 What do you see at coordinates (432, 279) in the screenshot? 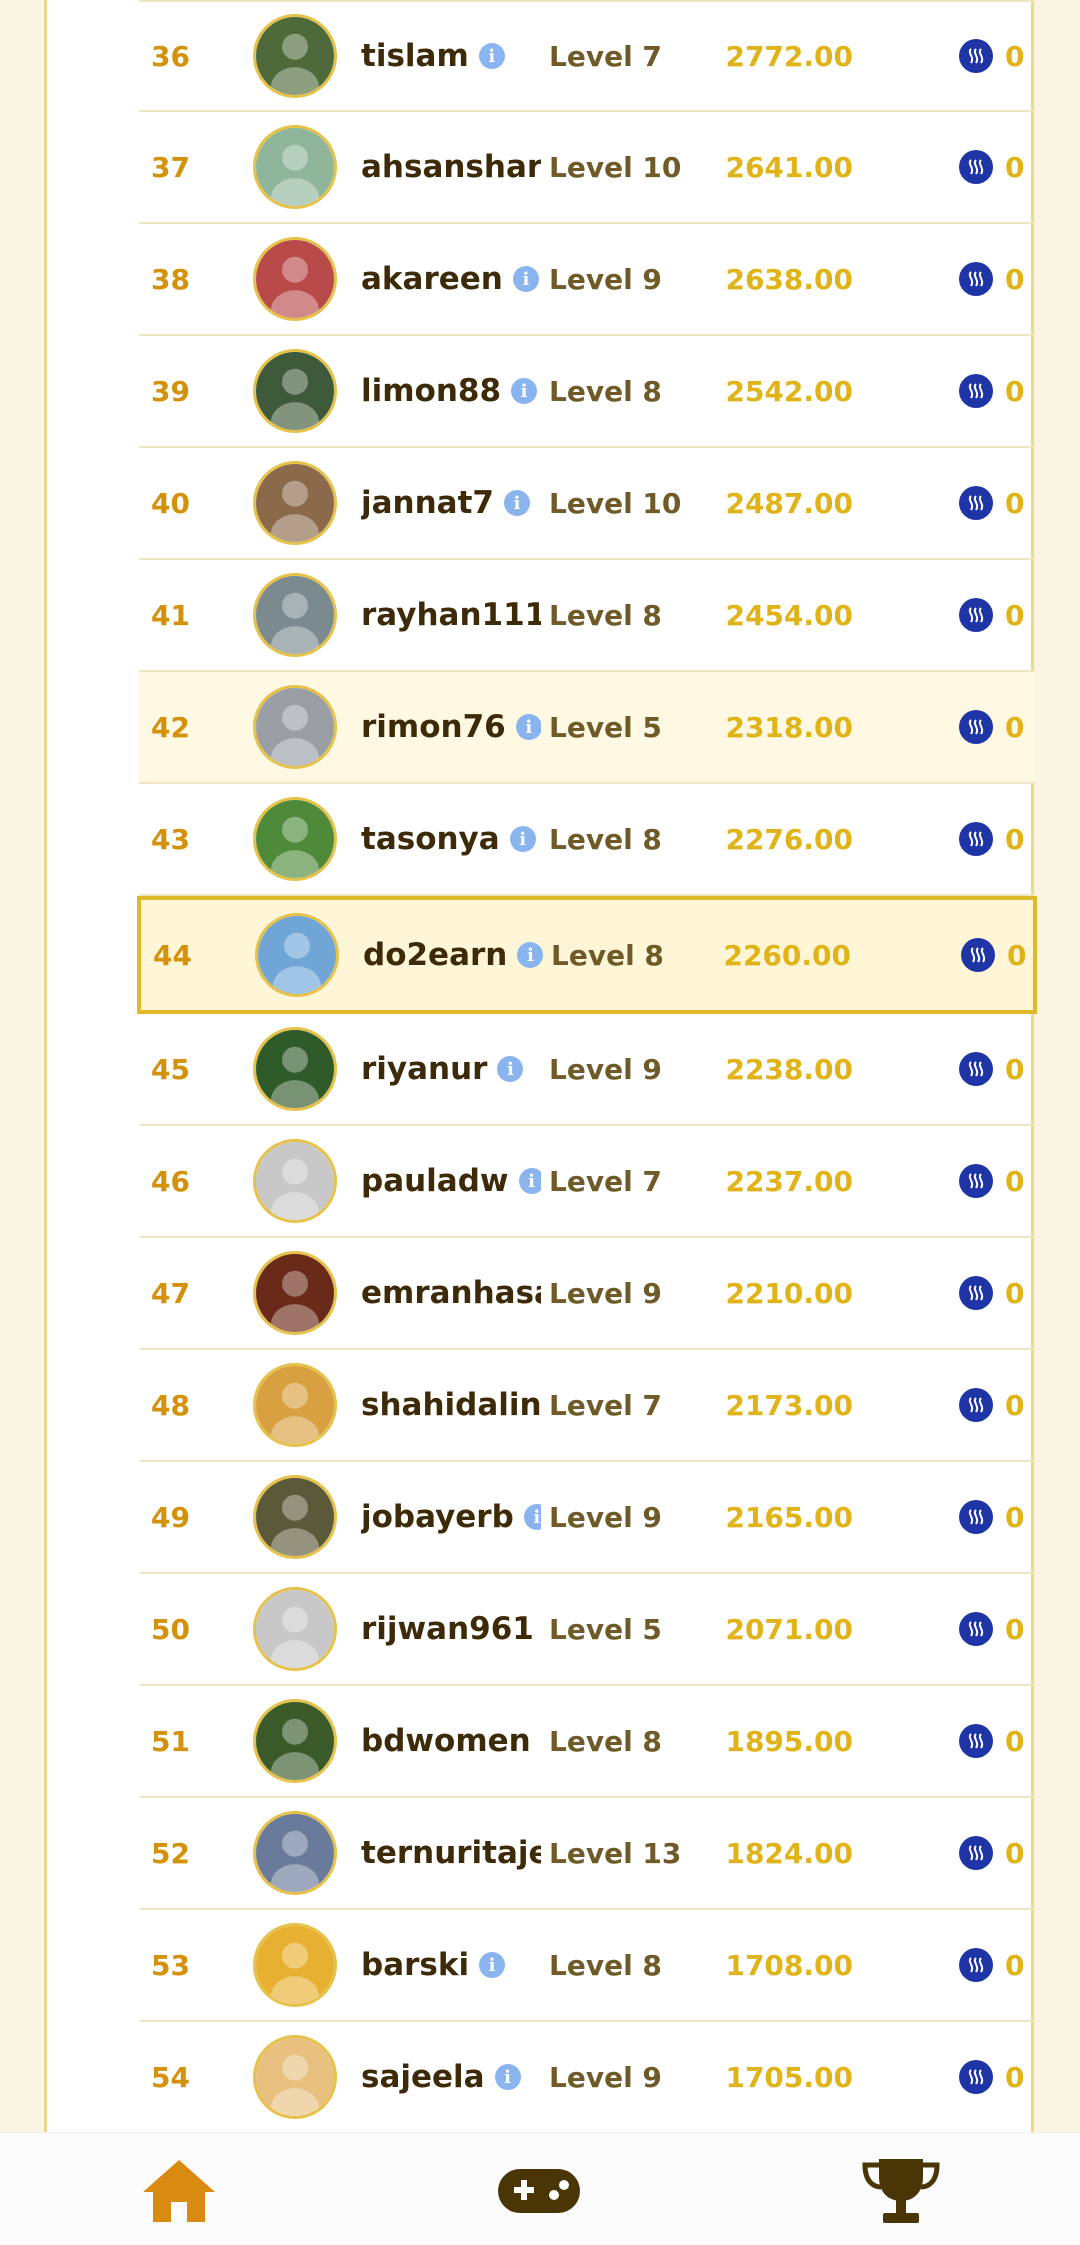
I see `username: akareen` at bounding box center [432, 279].